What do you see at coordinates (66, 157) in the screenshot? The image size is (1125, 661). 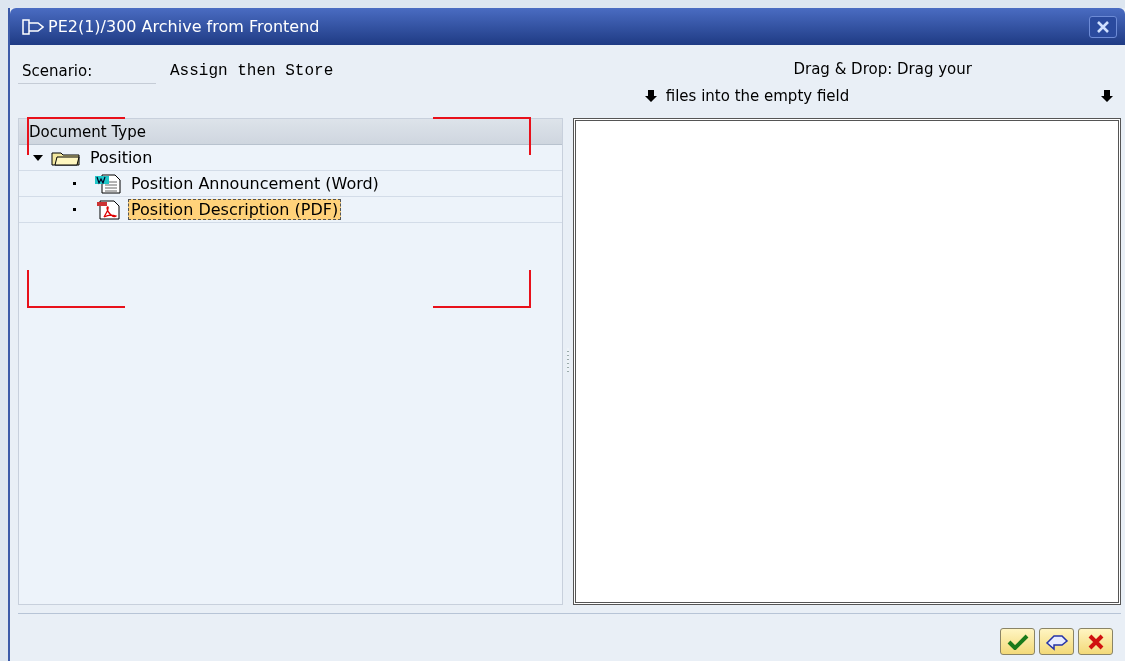 I see `folder-icon` at bounding box center [66, 157].